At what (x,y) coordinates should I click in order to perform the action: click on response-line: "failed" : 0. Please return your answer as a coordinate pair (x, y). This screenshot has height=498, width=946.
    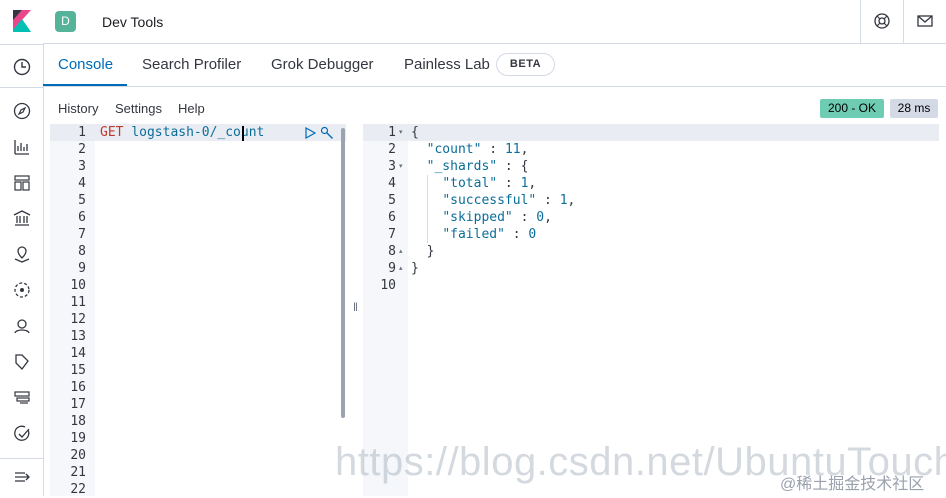
    Looking at the image, I should click on (489, 234).